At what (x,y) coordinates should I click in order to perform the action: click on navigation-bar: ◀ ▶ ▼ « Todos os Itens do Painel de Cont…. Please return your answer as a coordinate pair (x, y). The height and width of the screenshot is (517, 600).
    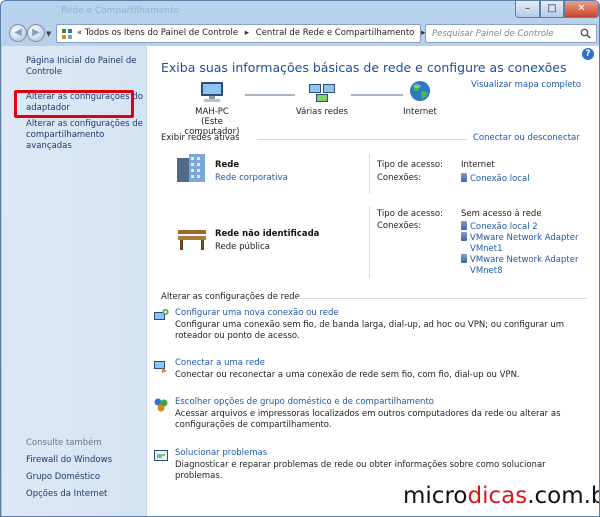
    Looking at the image, I should click on (300, 34).